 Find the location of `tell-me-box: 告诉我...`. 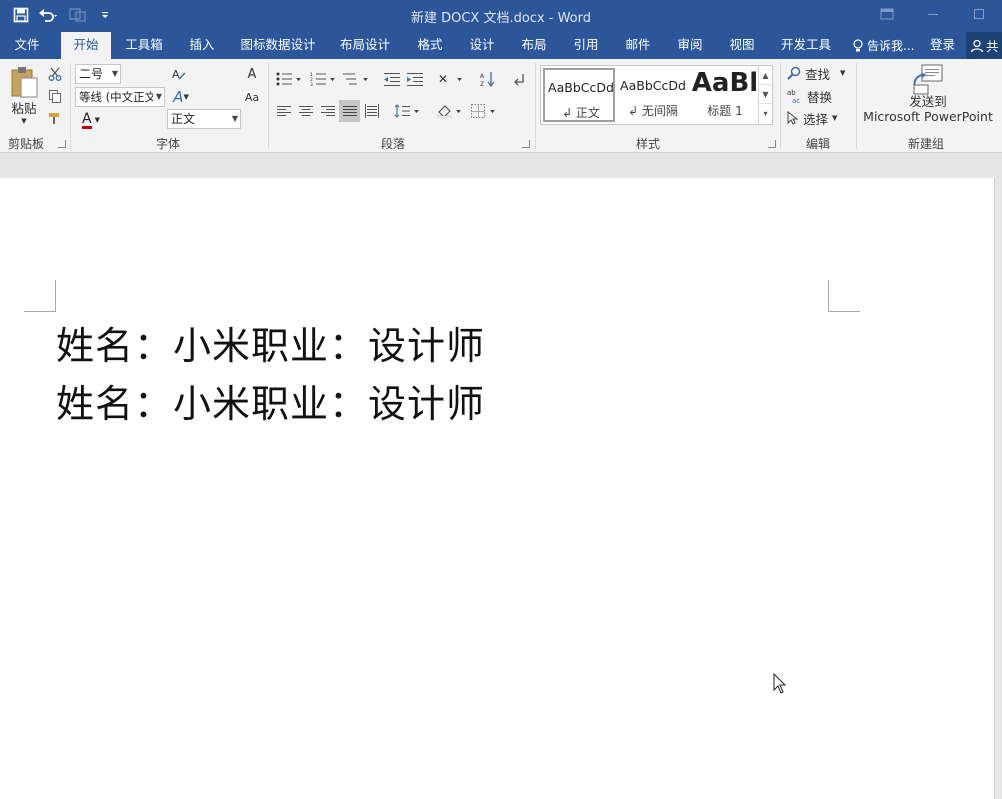

tell-me-box: 告诉我... is located at coordinates (883, 45).